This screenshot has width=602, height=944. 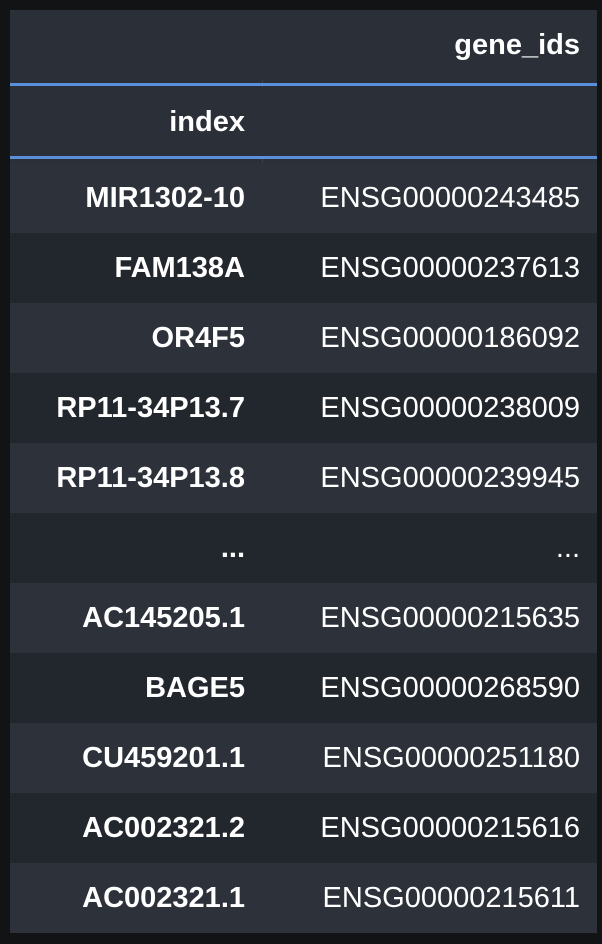 I want to click on row-index: FAM138A, so click(x=179, y=267).